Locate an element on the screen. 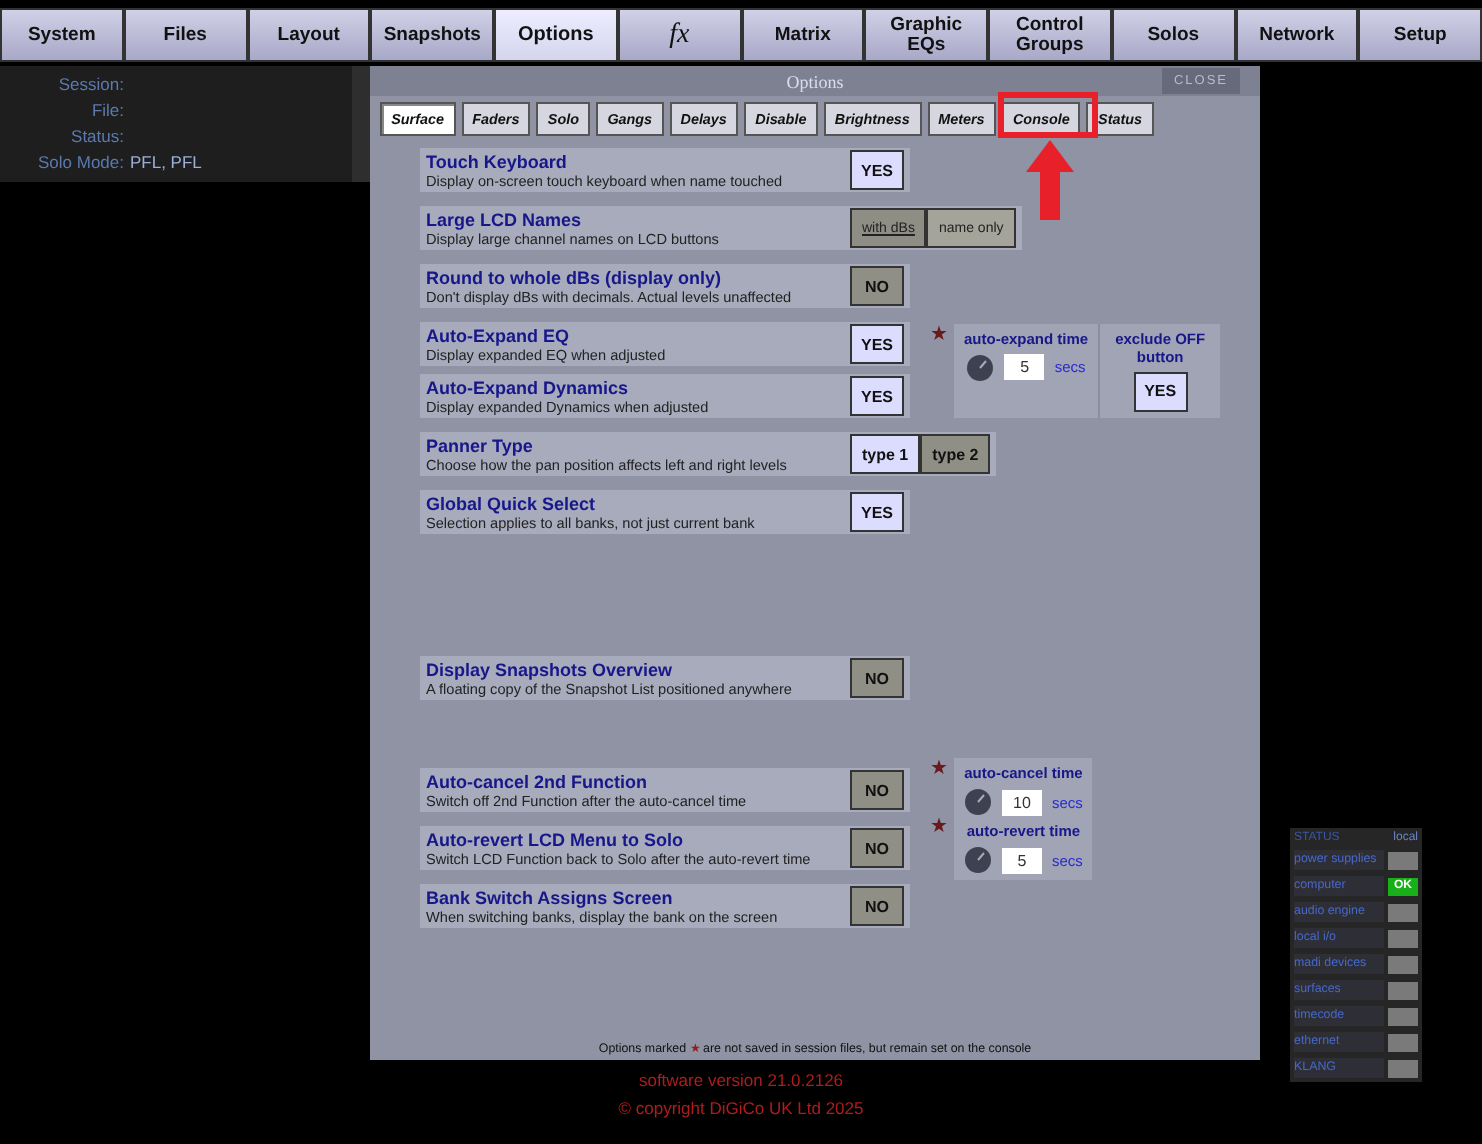  menu-tab: Files is located at coordinates (185, 35).